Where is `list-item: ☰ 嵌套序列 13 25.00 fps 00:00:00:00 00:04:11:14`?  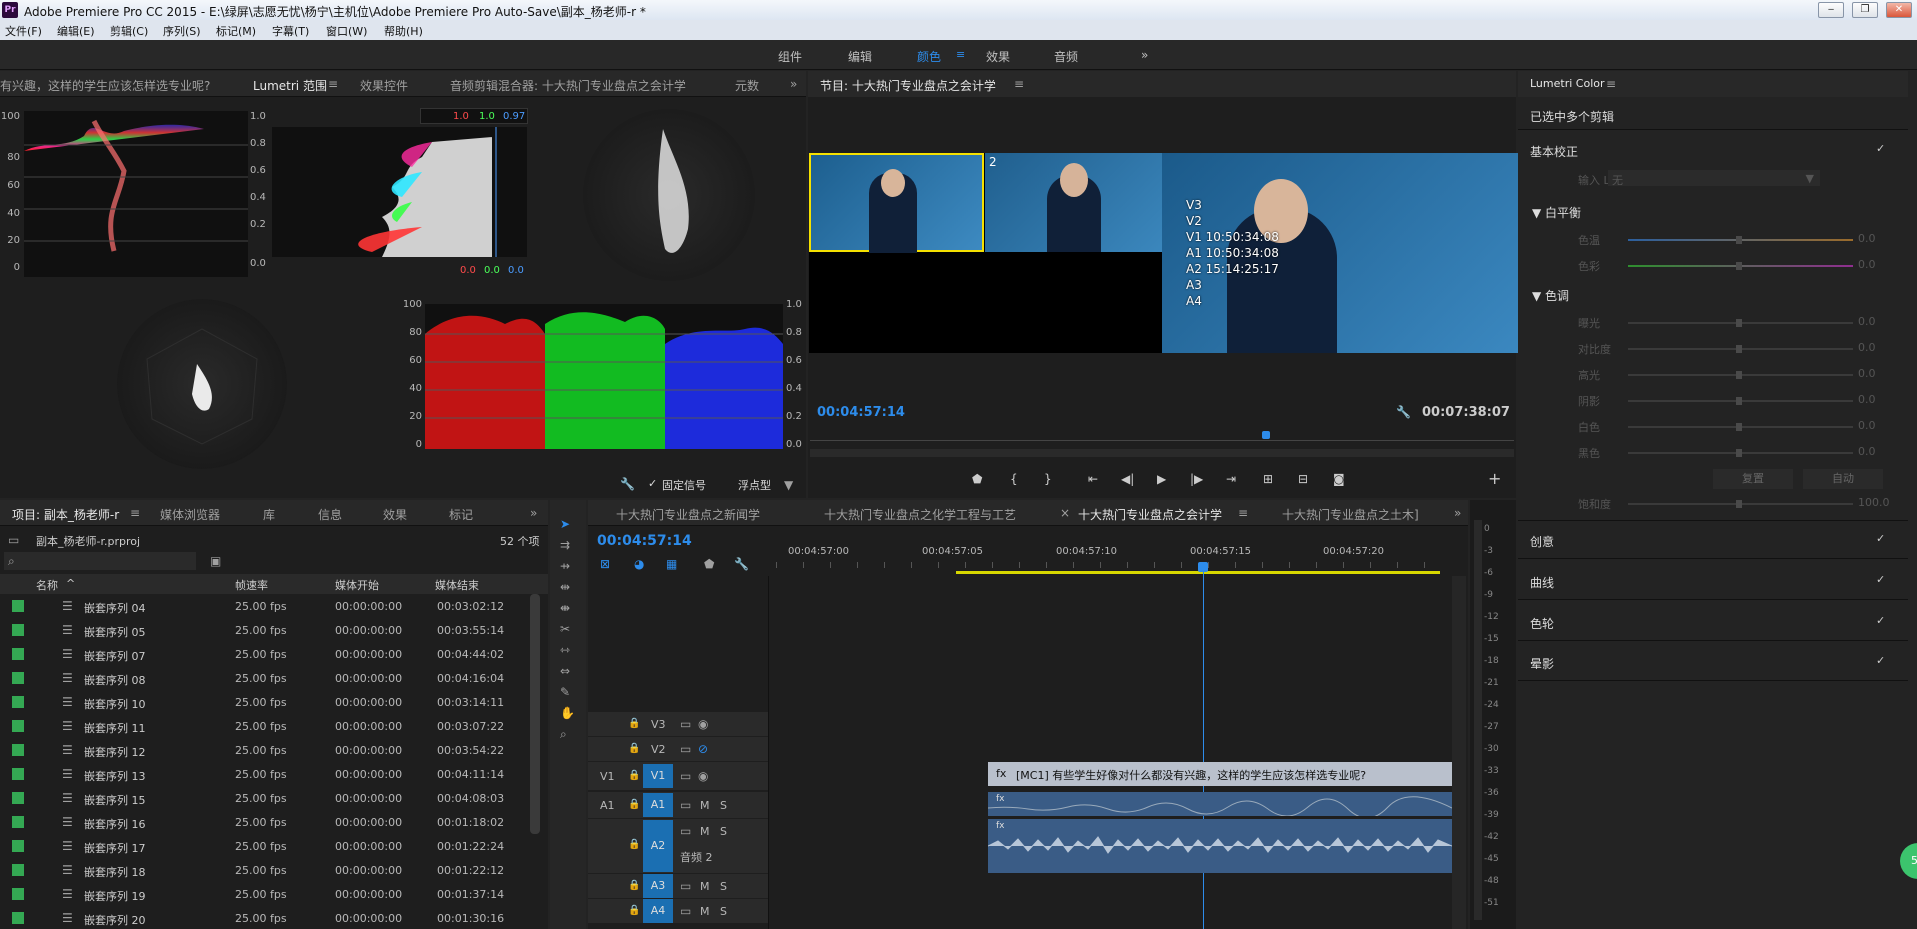 list-item: ☰ 嵌套序列 13 25.00 fps 00:00:00:00 00:04:11:14 is located at coordinates (265, 774).